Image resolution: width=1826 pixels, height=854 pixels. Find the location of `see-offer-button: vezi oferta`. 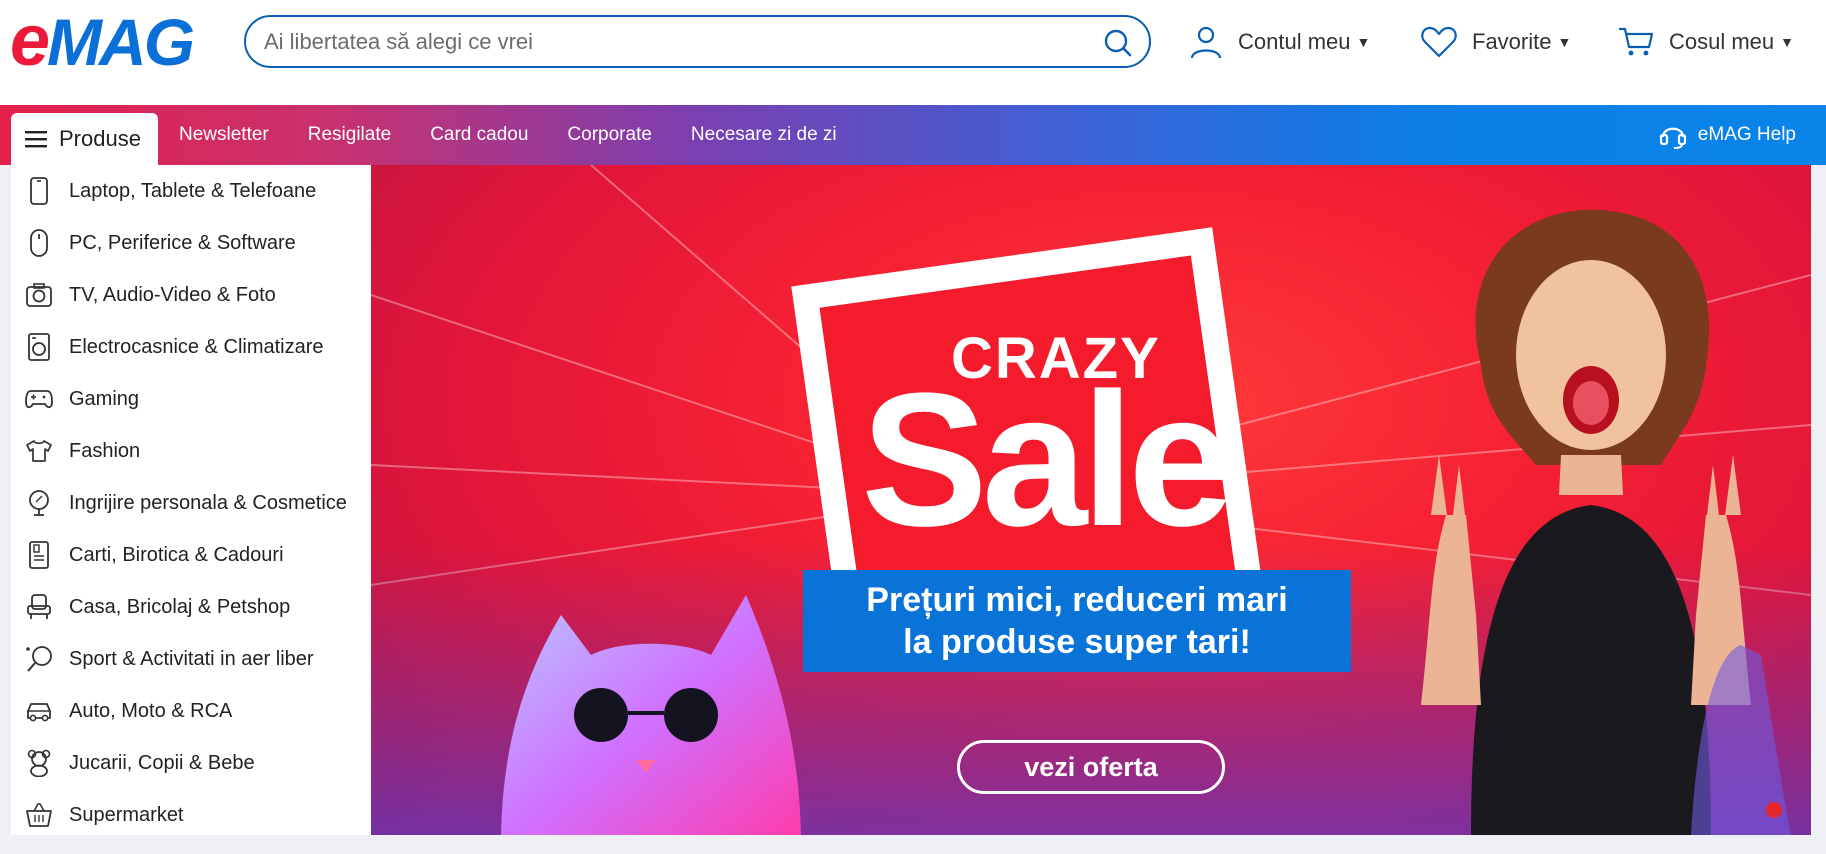

see-offer-button: vezi oferta is located at coordinates (1091, 767).